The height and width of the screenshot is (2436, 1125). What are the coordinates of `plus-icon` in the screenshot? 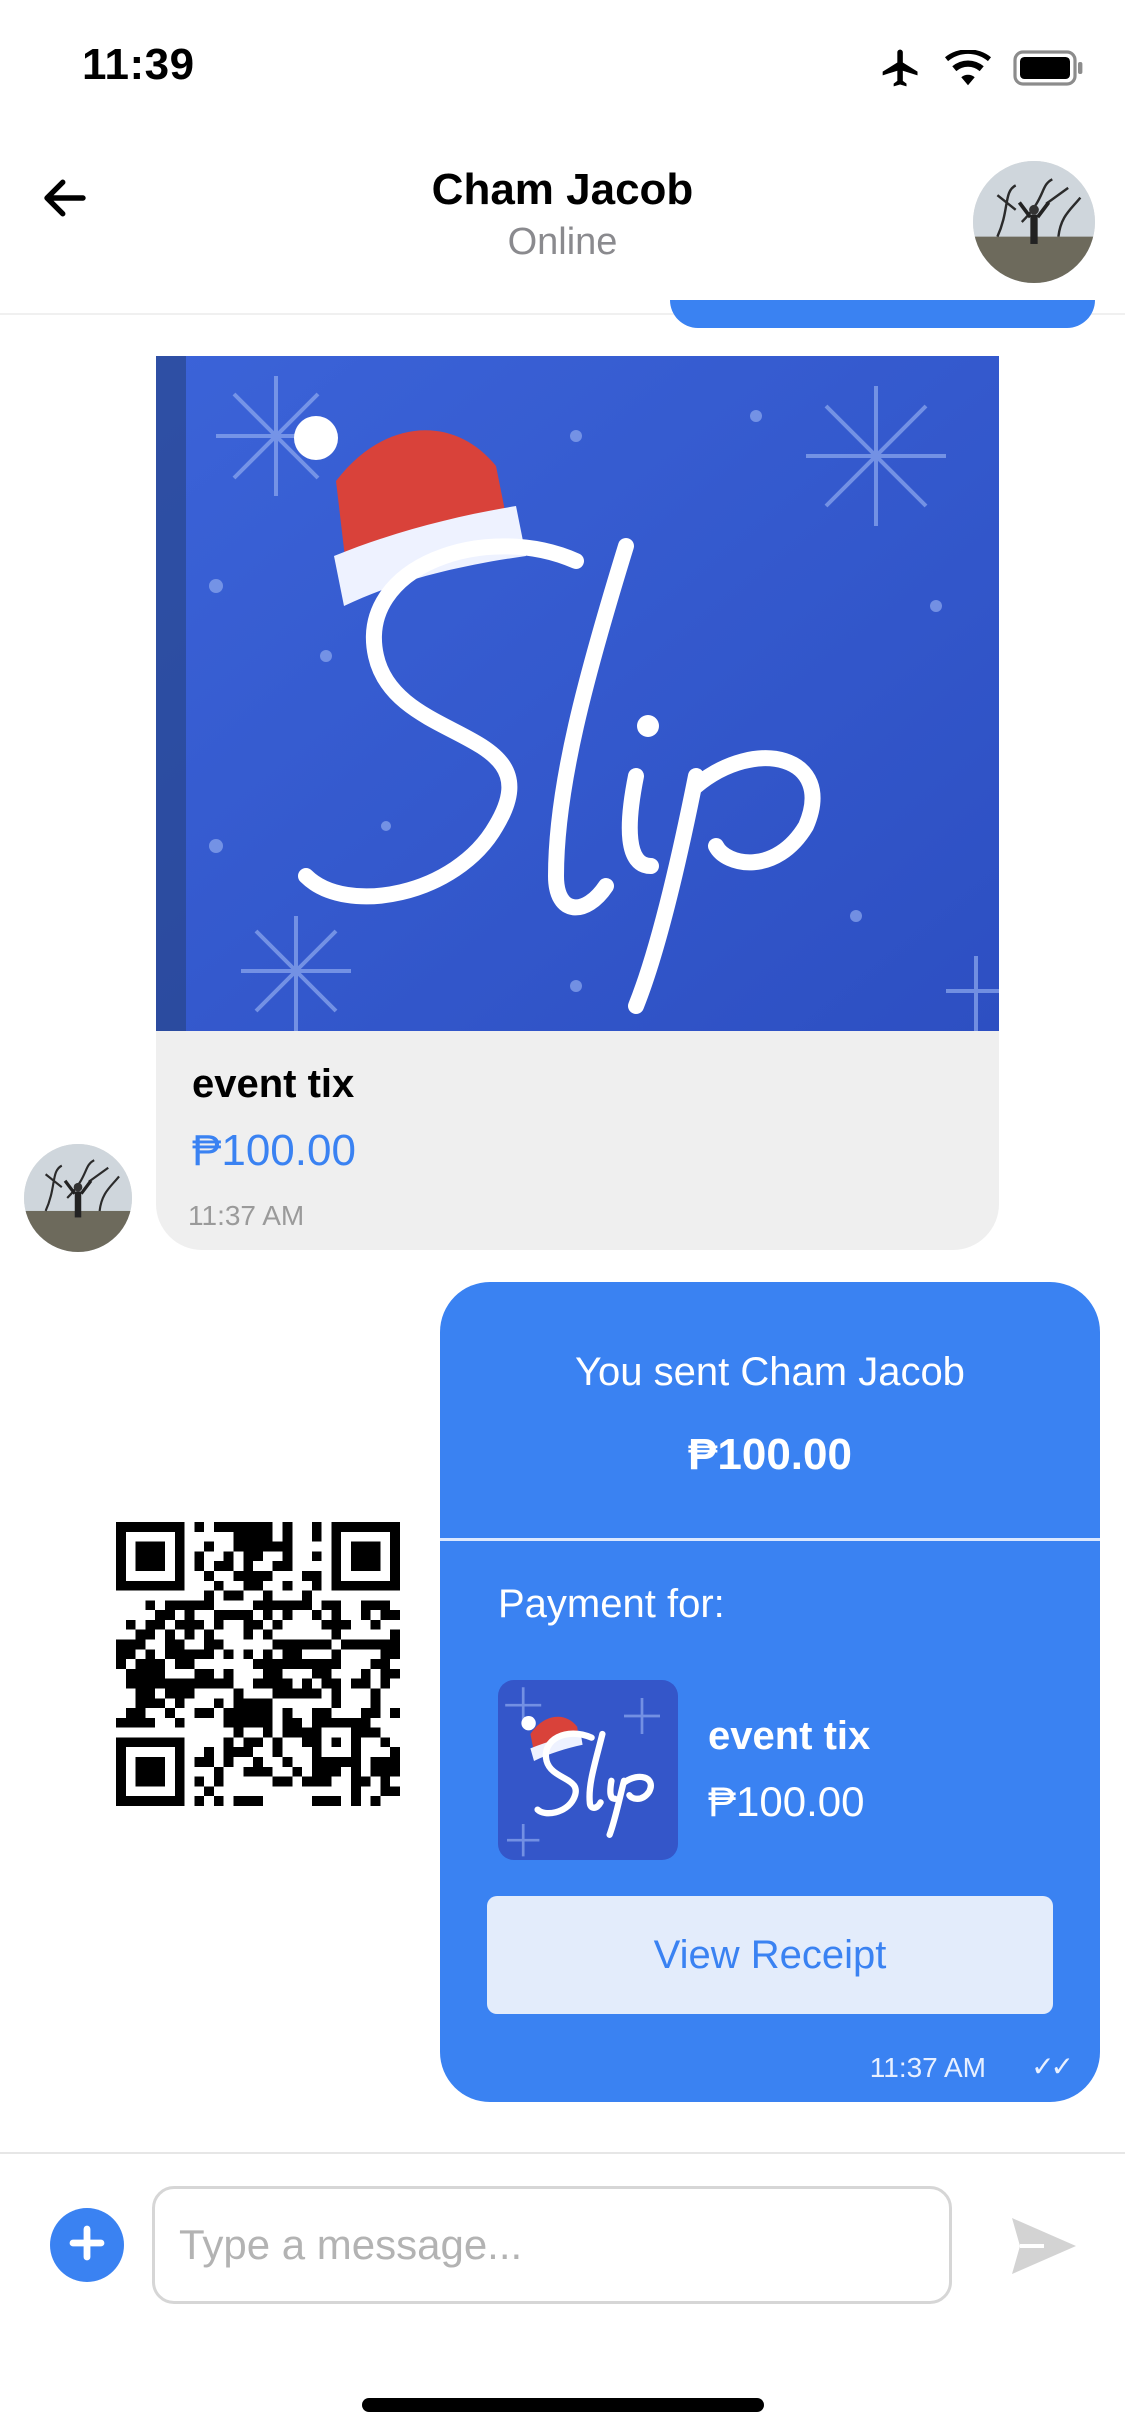 It's located at (87, 2245).